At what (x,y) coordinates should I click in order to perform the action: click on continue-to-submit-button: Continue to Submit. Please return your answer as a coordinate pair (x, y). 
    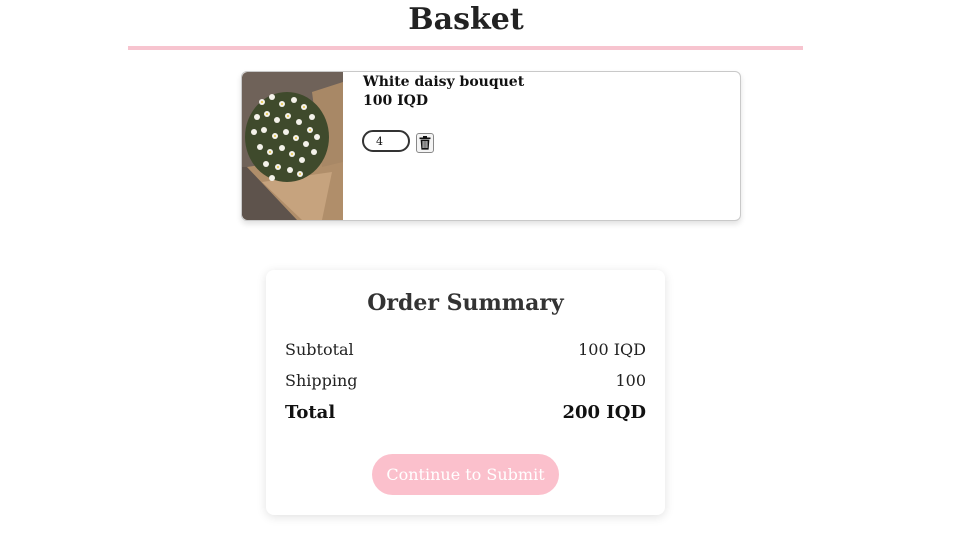
    Looking at the image, I should click on (465, 474).